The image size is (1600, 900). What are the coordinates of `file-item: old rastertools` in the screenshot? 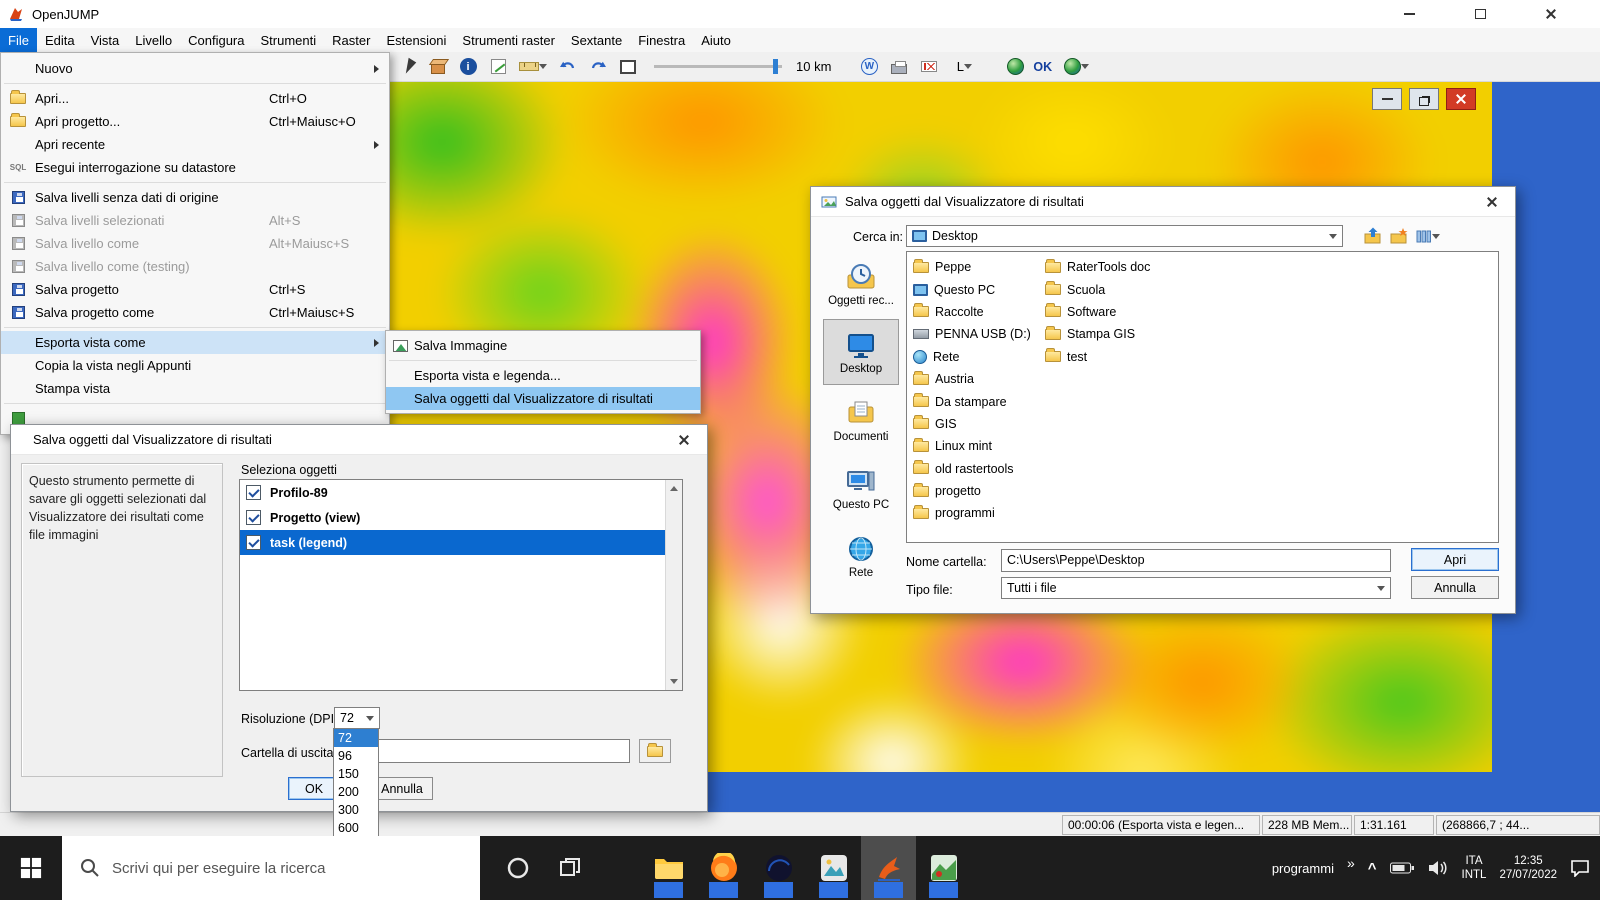 It's located at (976, 469).